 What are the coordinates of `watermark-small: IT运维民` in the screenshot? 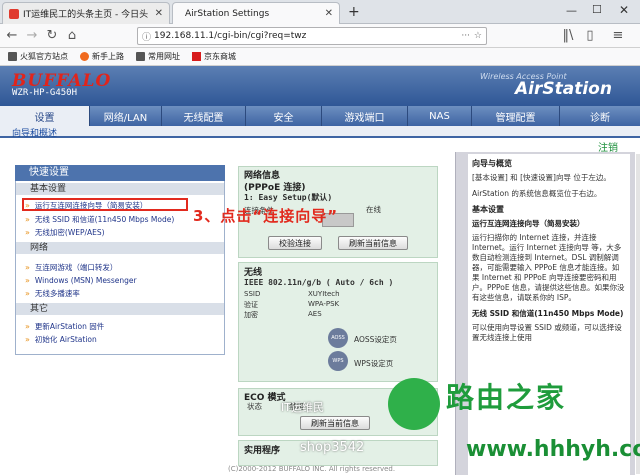 It's located at (302, 407).